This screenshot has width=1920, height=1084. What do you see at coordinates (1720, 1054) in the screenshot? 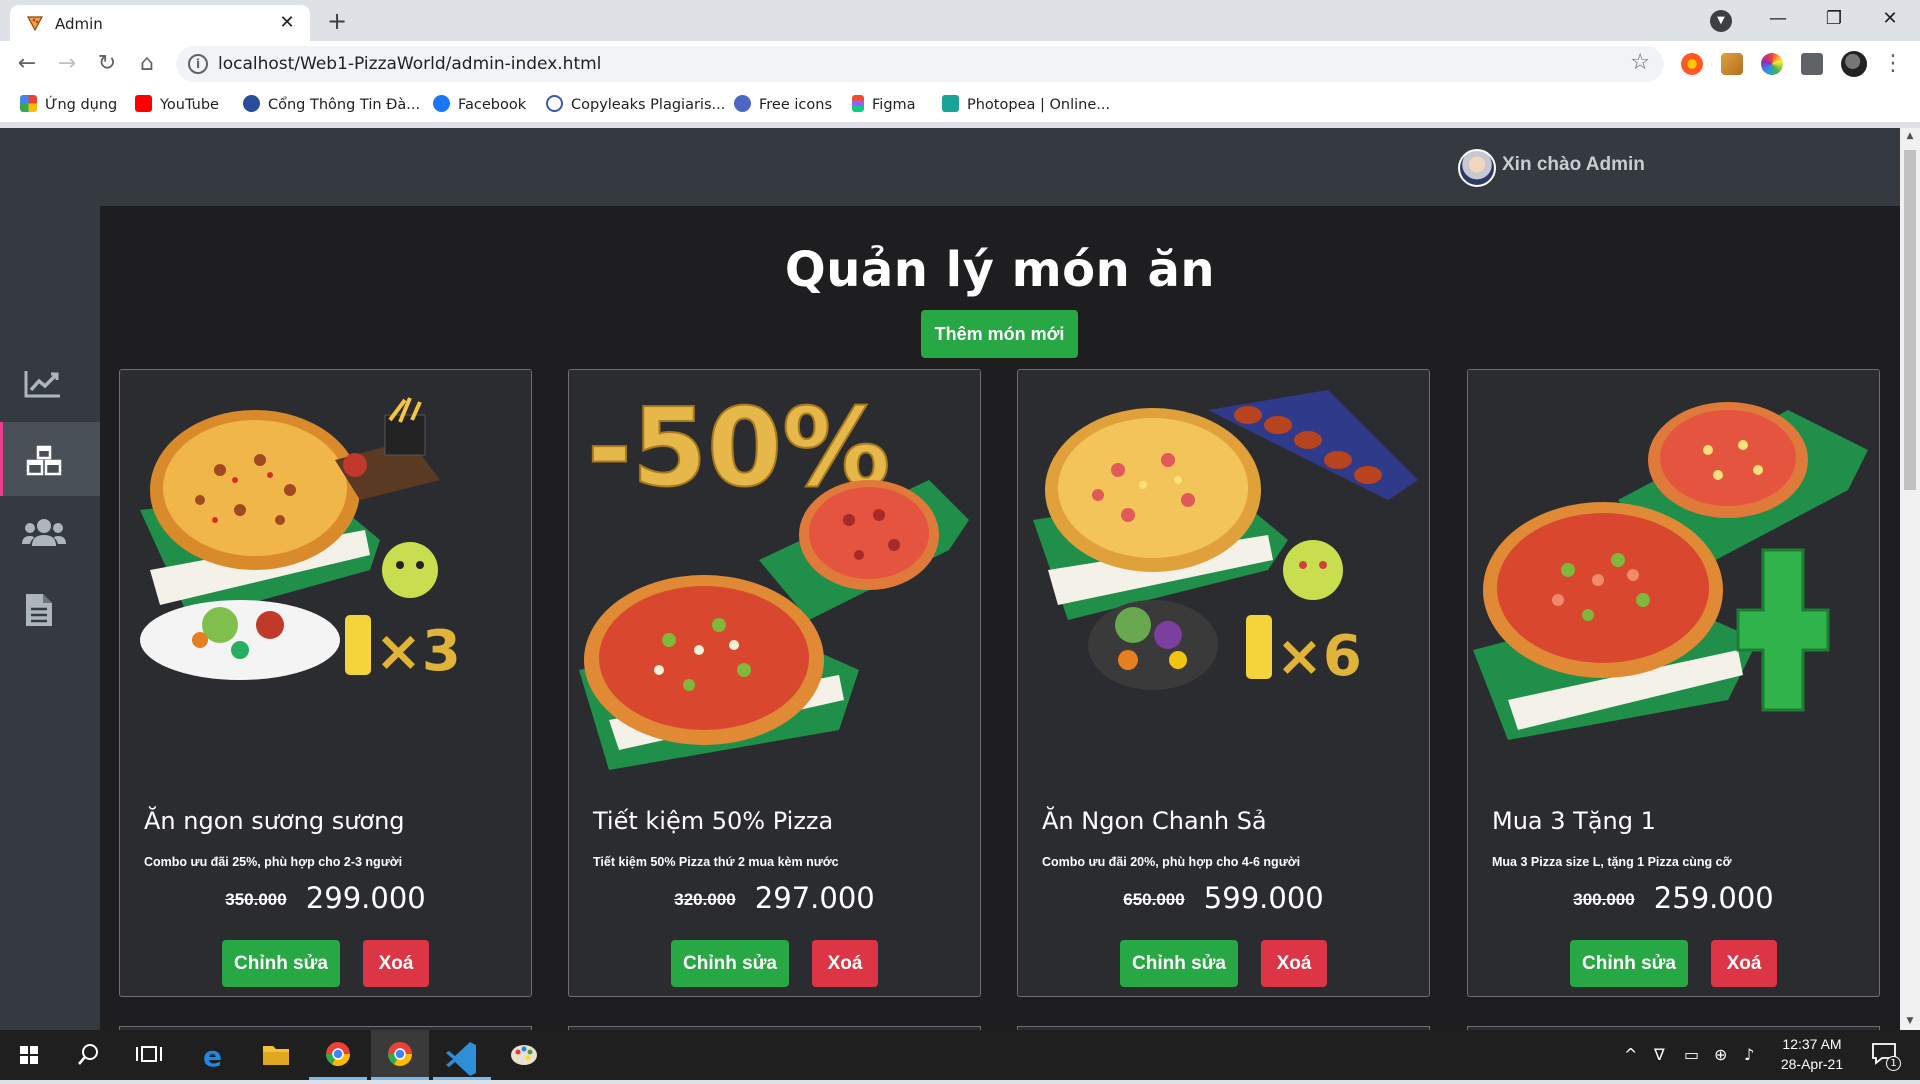
I see `network-globe-icon: ⊕` at bounding box center [1720, 1054].